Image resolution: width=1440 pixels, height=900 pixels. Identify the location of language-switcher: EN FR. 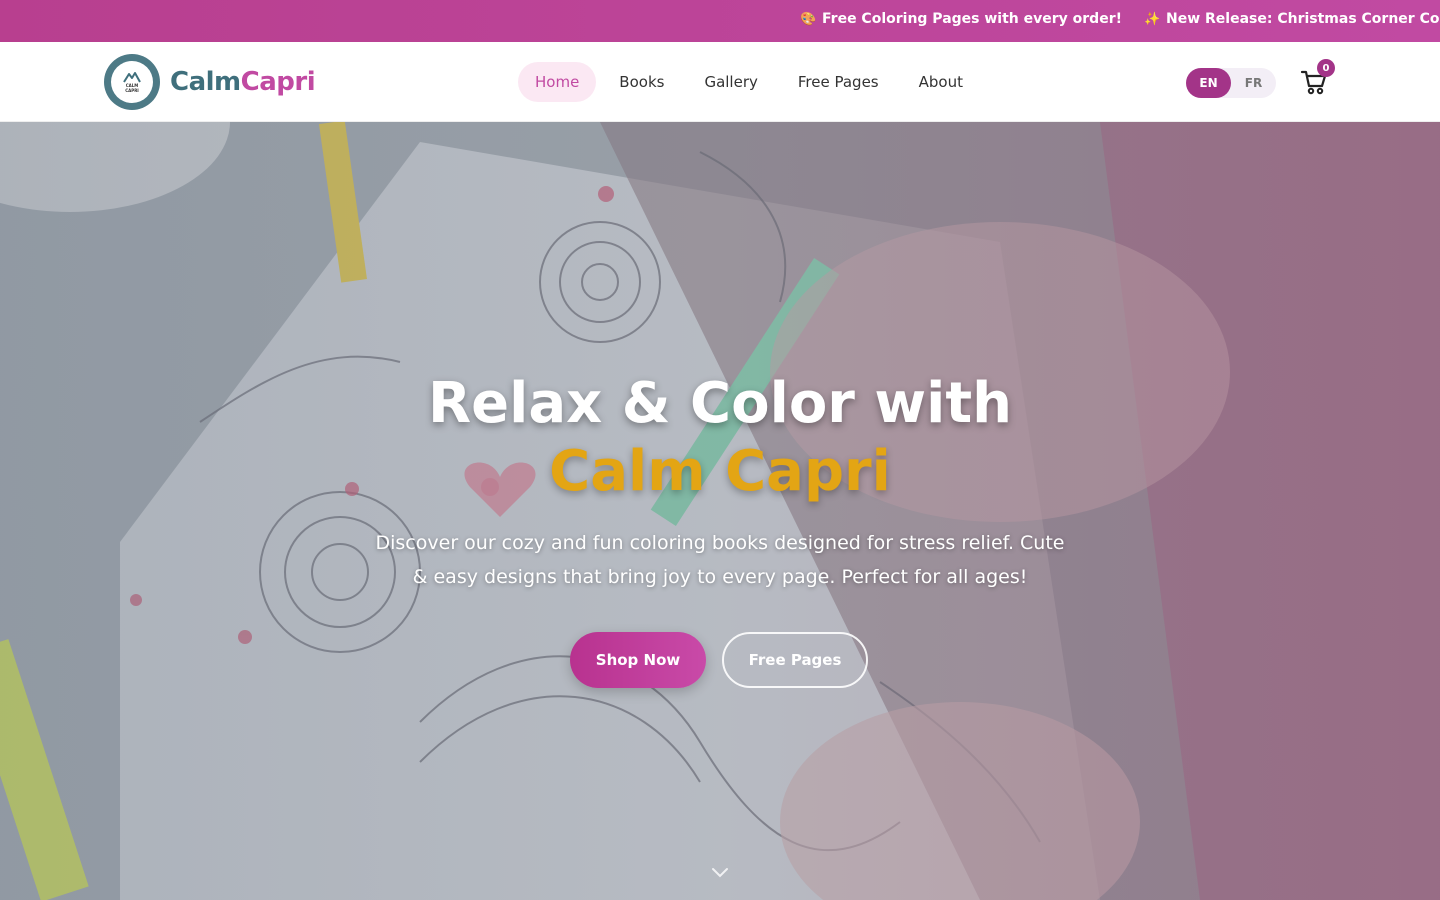
(1231, 83).